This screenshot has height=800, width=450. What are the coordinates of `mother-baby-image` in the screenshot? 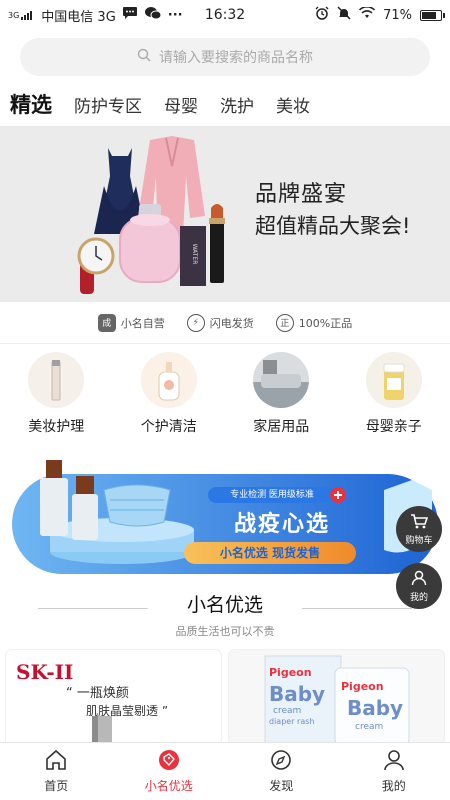 It's located at (393, 380).